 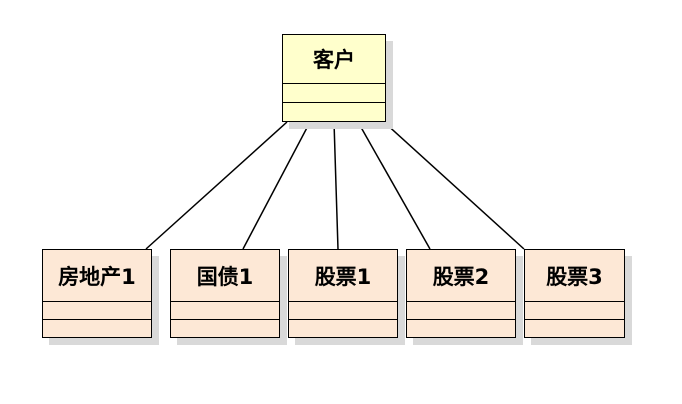 I want to click on class-client-name: 客户, so click(x=334, y=60).